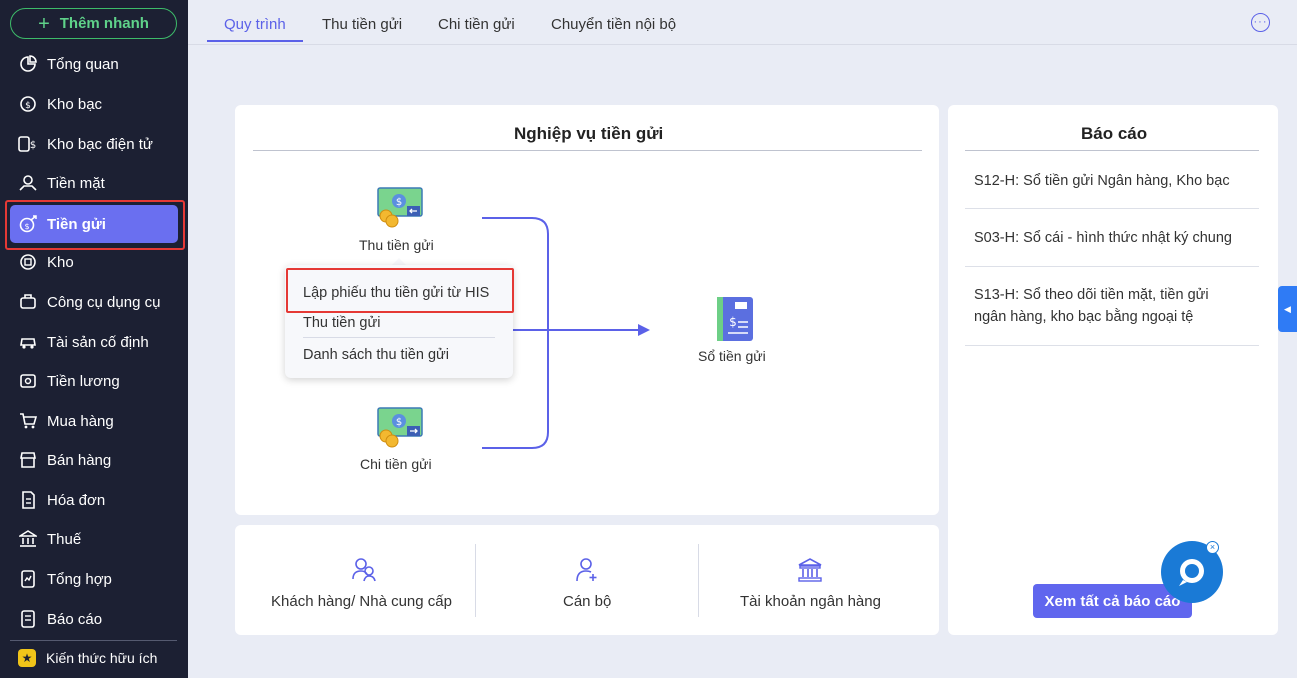 The width and height of the screenshot is (1297, 678). I want to click on ledger-book-icon: $, so click(735, 321).